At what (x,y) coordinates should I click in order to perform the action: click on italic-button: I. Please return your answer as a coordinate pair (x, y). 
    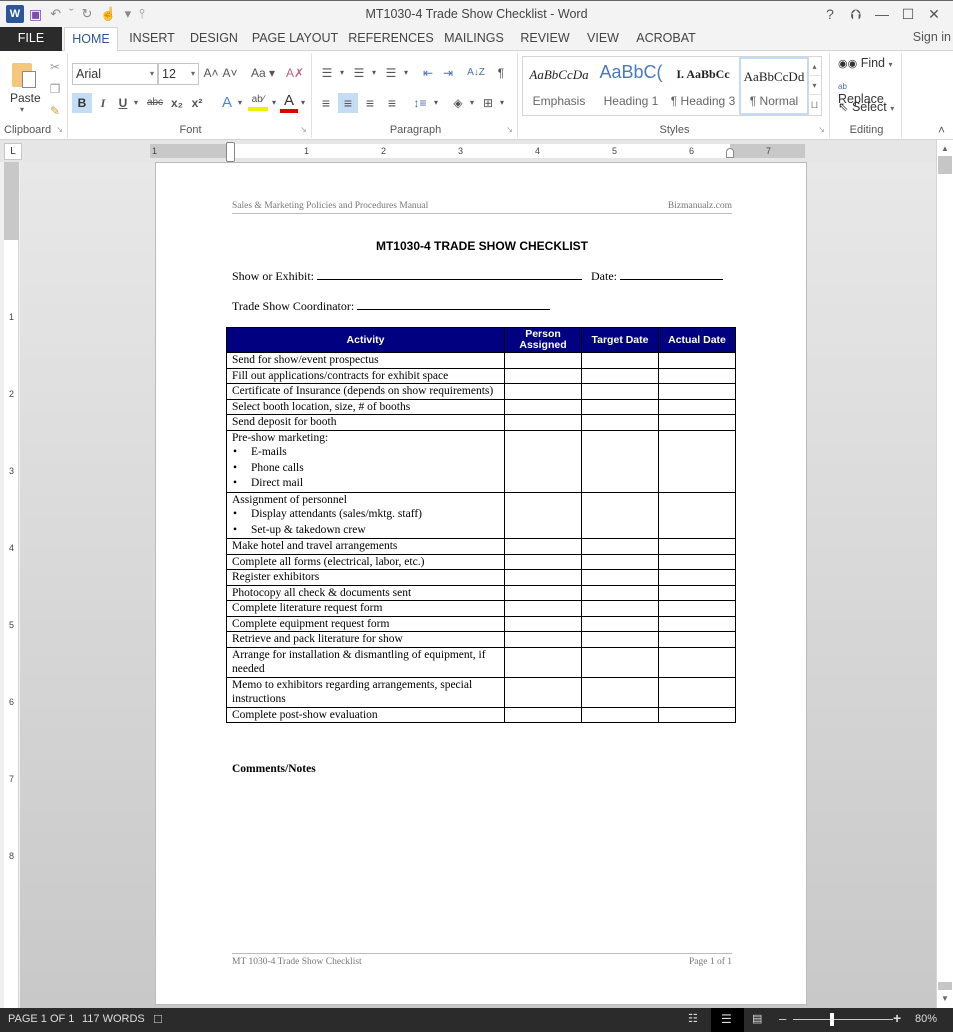
    Looking at the image, I should click on (103, 103).